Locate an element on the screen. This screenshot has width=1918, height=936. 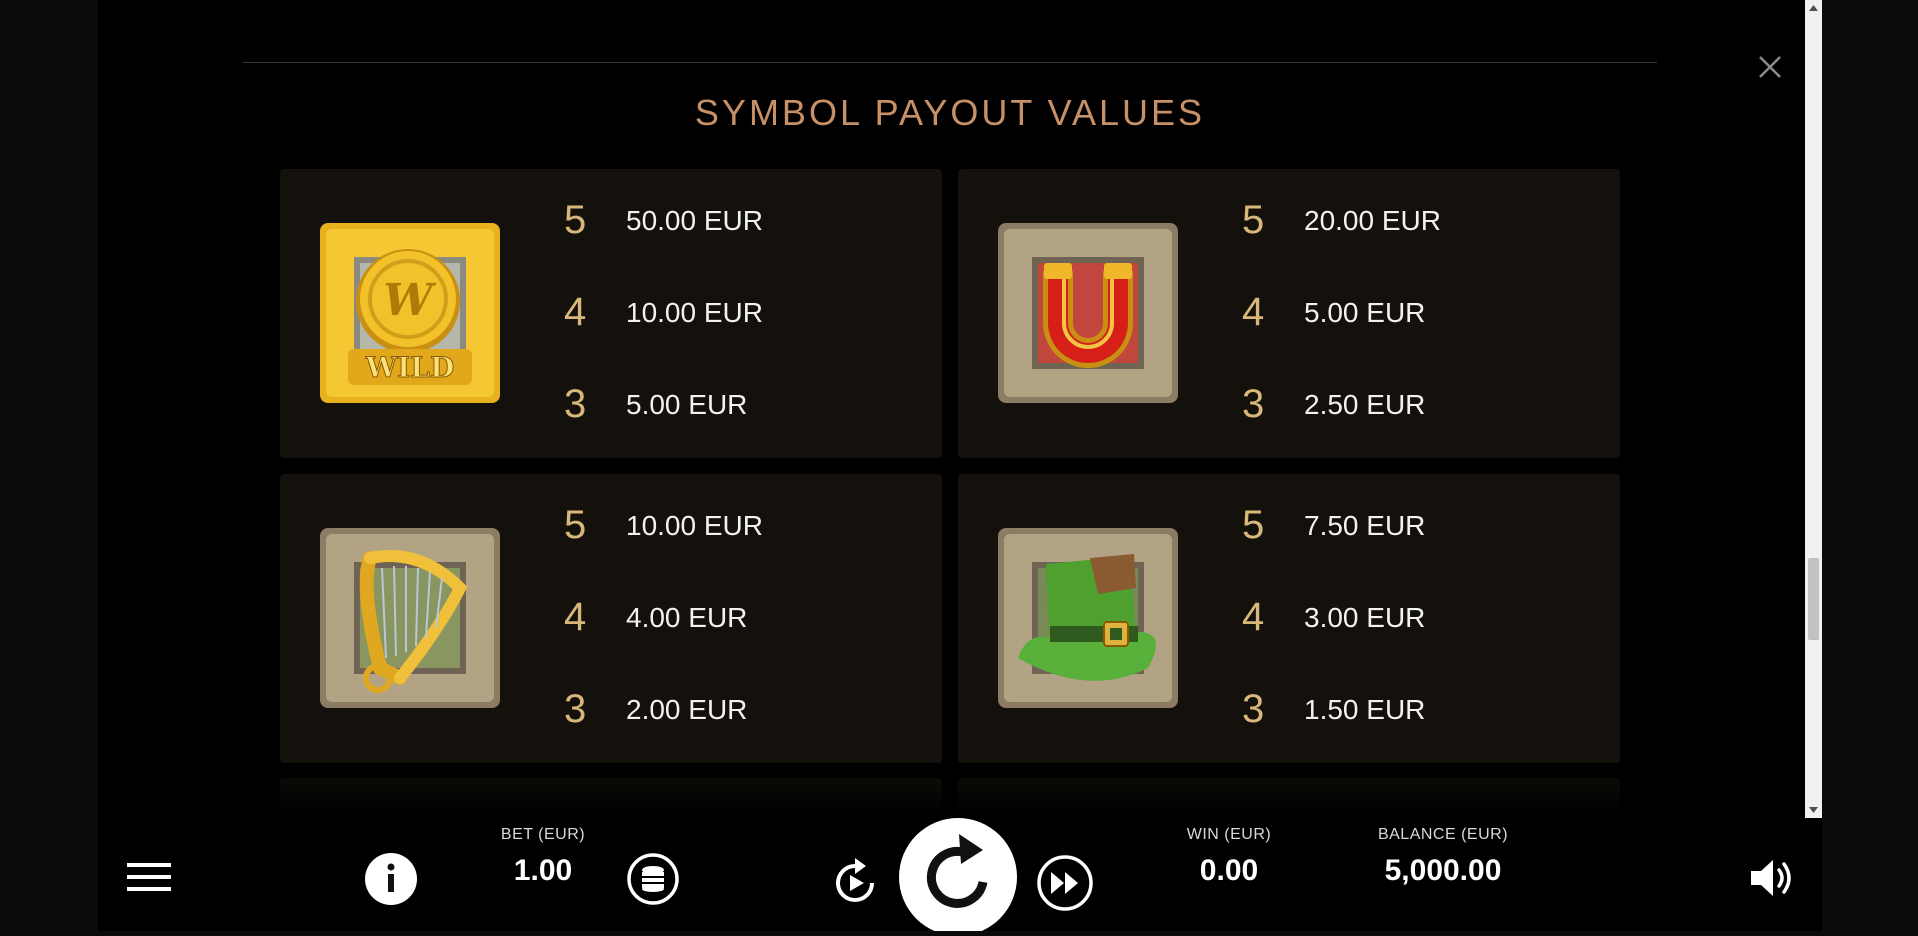
payout-row: 3 2.00 EUR is located at coordinates (734, 709).